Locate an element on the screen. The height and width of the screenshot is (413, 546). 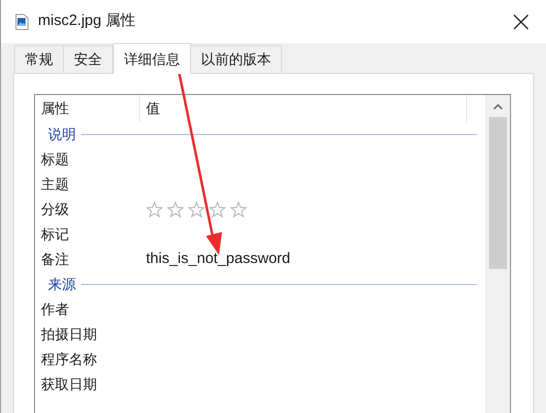
property-name: 拍摄日期 is located at coordinates (69, 334).